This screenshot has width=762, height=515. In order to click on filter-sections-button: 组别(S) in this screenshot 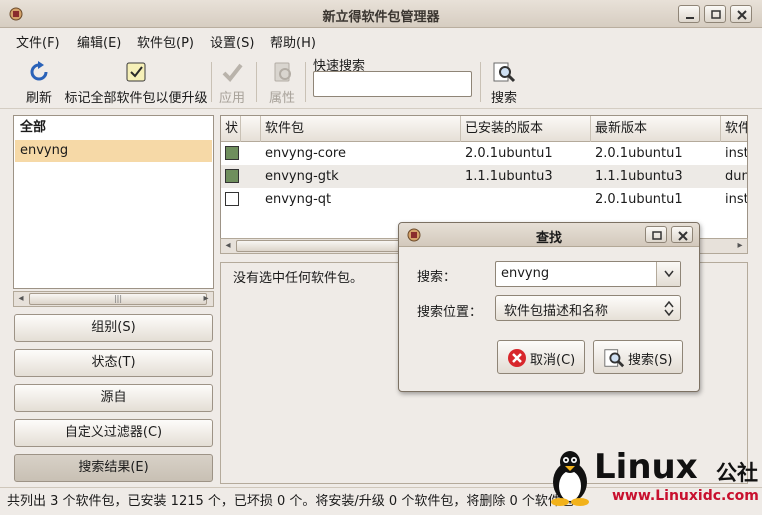, I will do `click(113, 328)`.